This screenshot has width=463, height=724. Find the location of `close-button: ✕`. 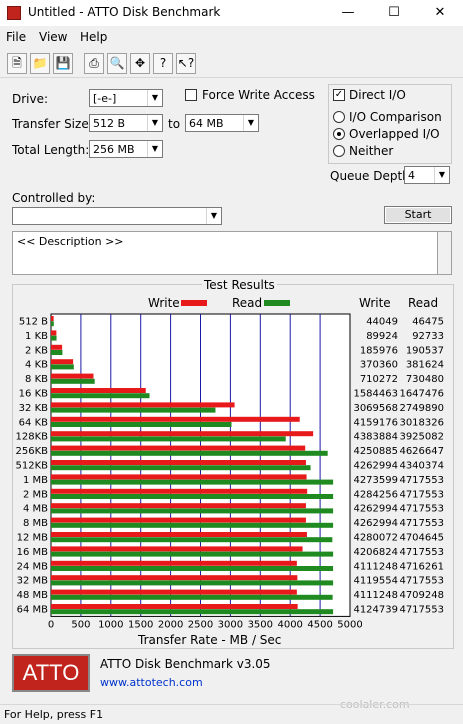

close-button: ✕ is located at coordinates (440, 13).